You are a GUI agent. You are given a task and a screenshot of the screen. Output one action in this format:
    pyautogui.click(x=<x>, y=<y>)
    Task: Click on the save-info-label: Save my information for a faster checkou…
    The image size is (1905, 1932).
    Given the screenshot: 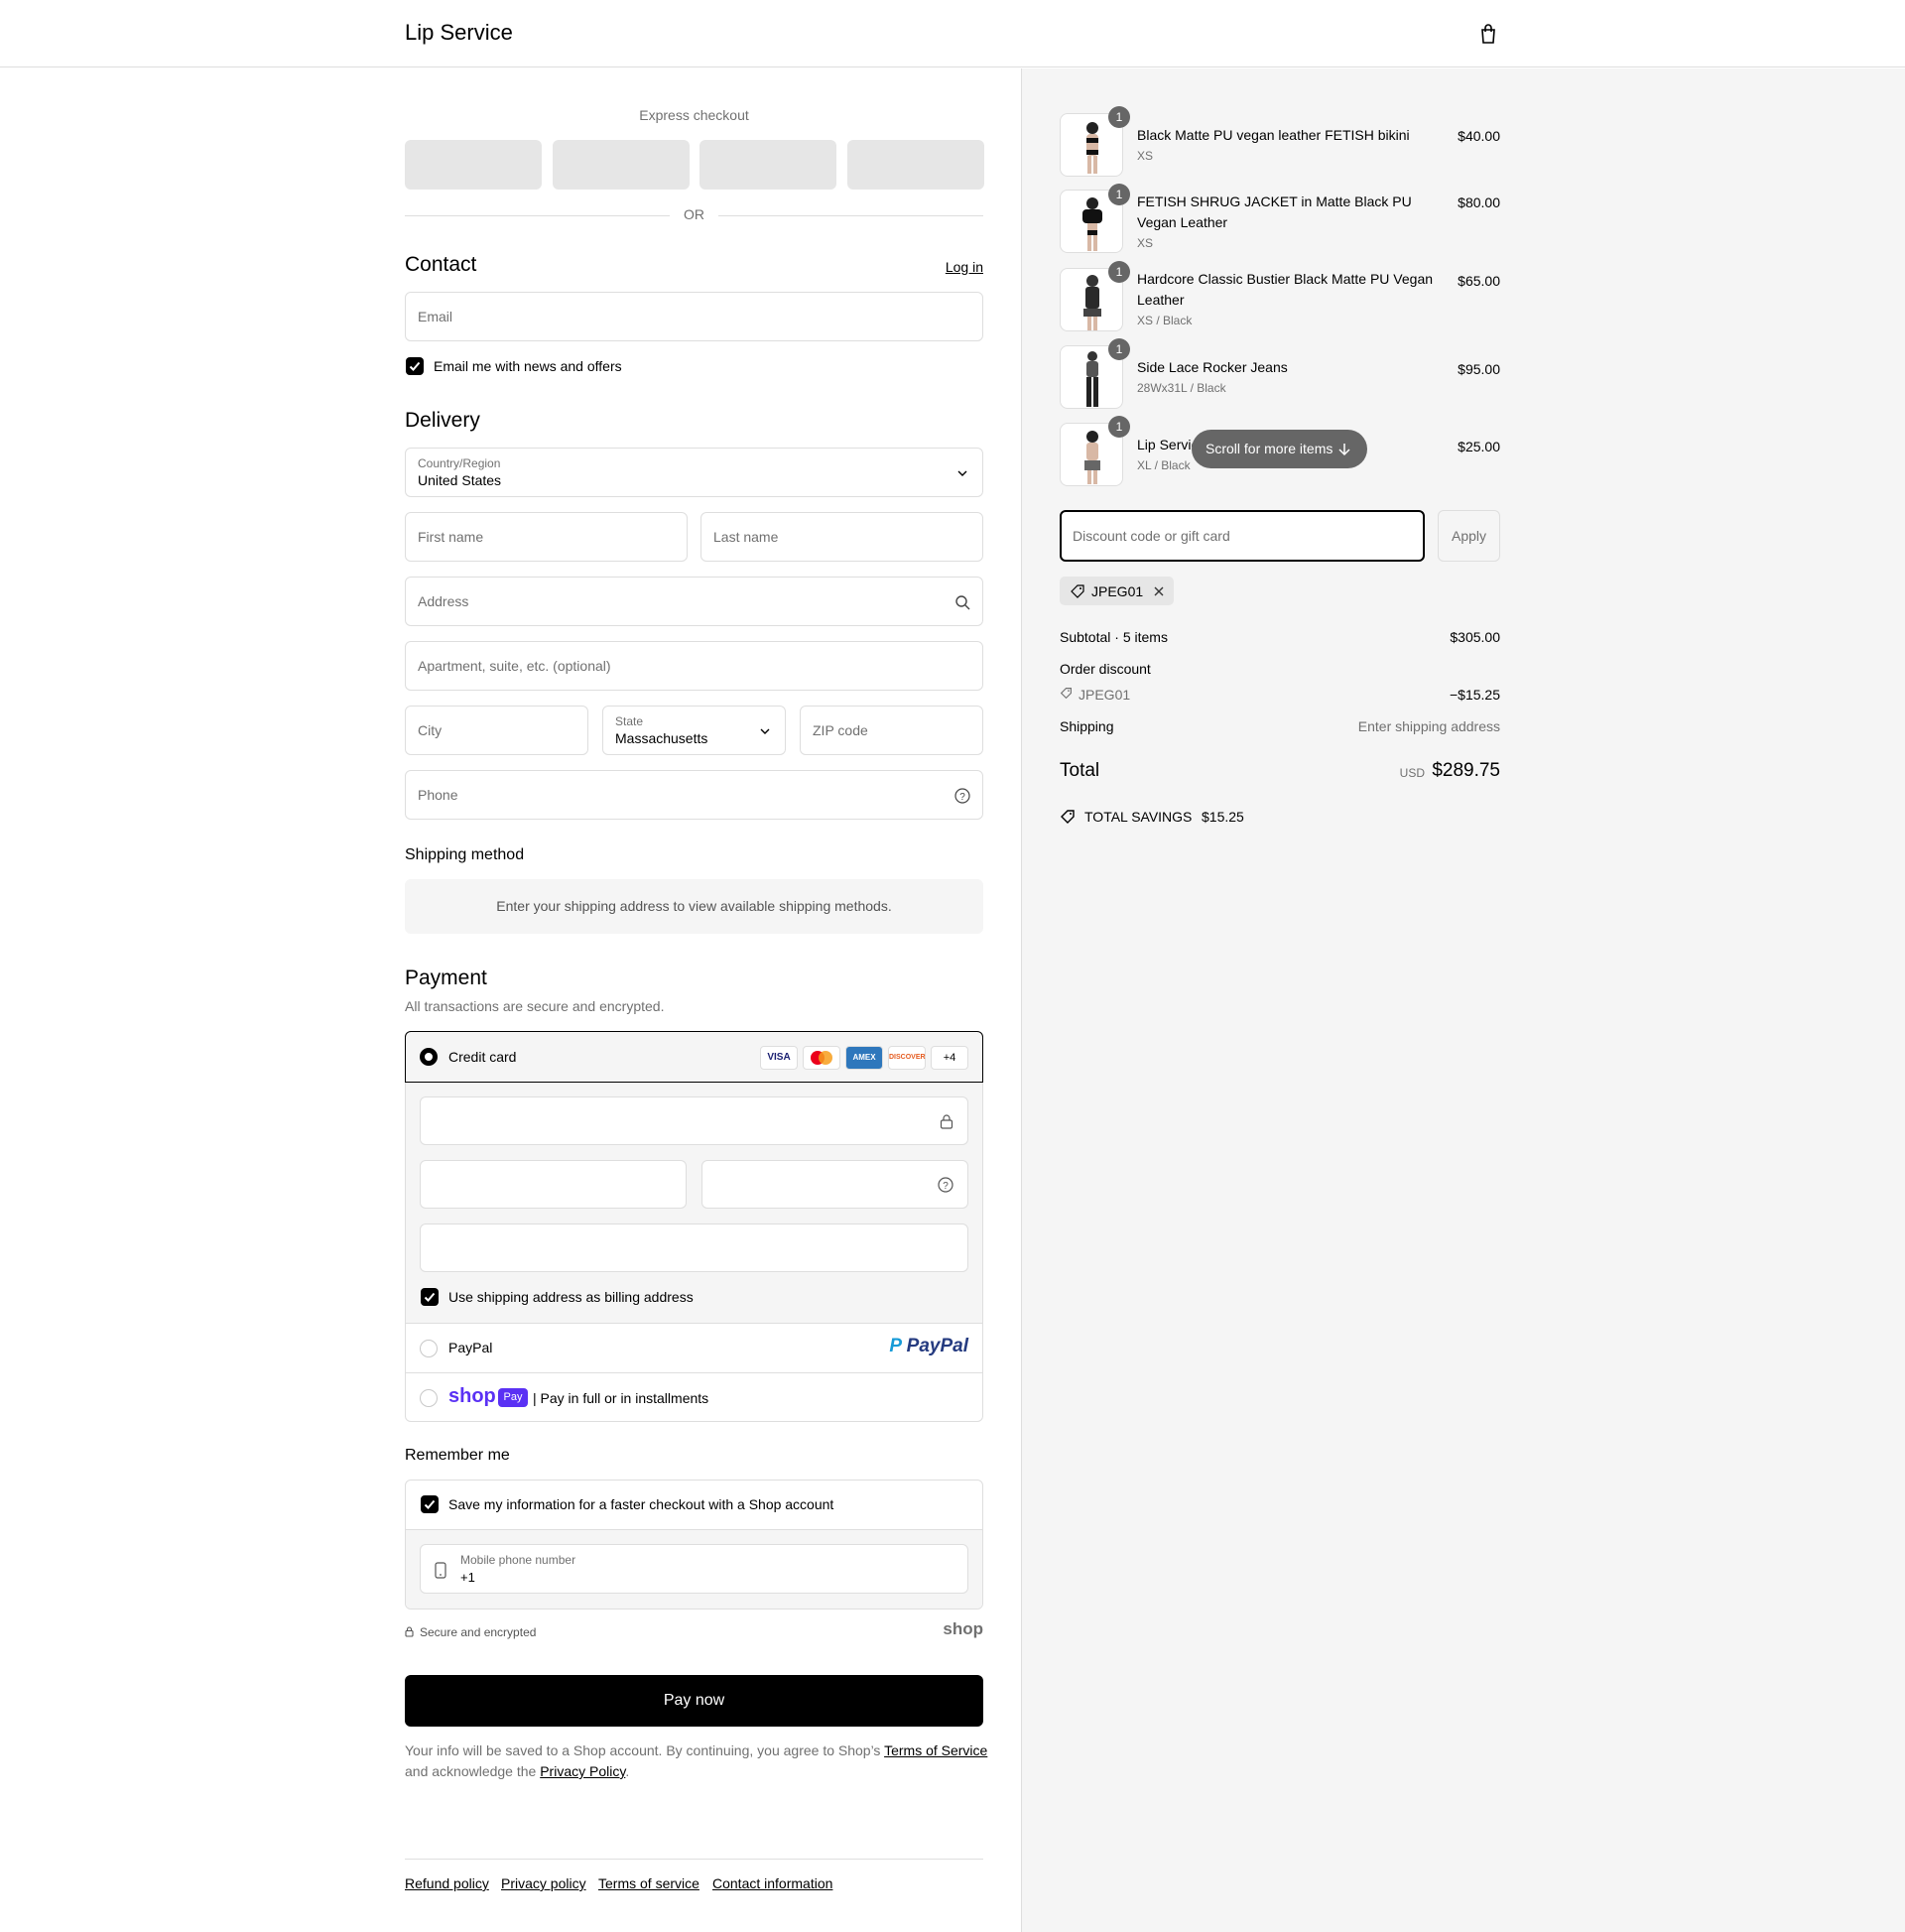 What is the action you would take?
    pyautogui.click(x=641, y=1504)
    